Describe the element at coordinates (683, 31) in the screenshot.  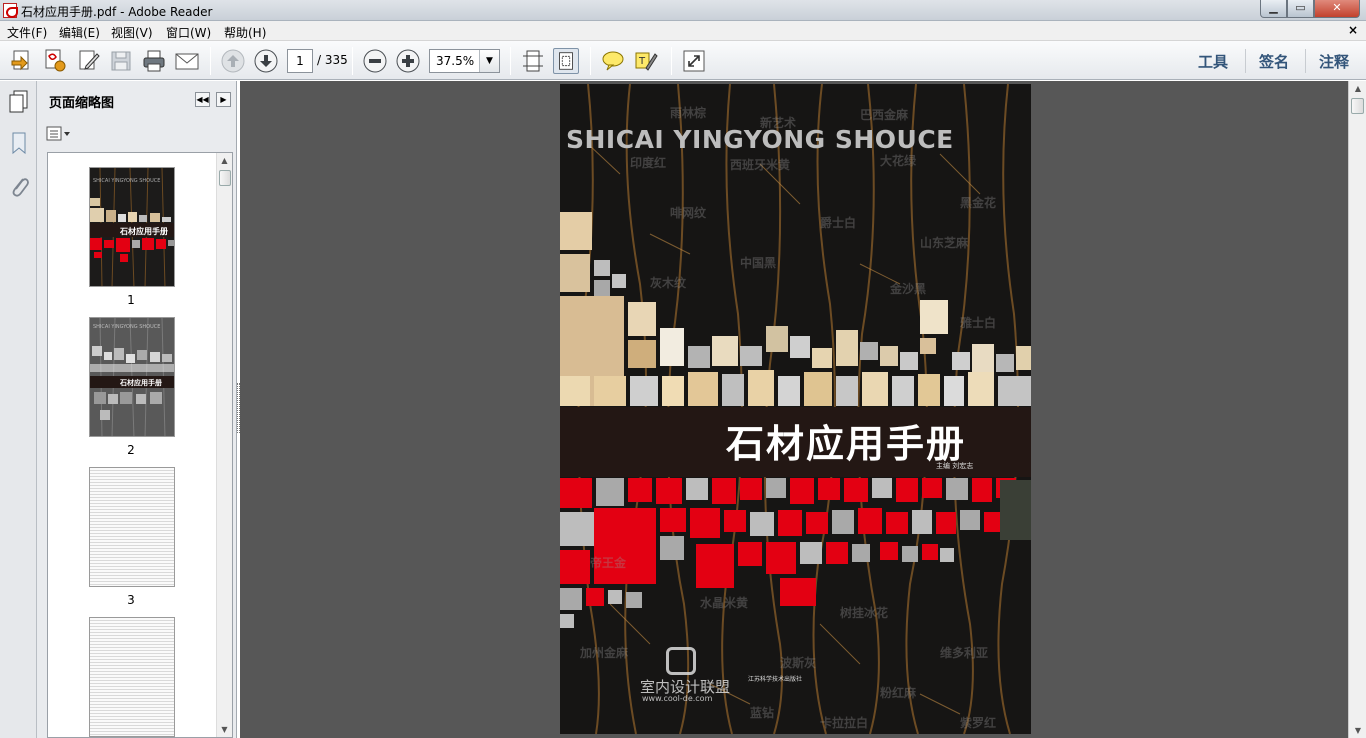
I see `menu-bar: 文件(F) 编辑(E) 视图(V) 窗口(W) 帮助(H) ×` at that location.